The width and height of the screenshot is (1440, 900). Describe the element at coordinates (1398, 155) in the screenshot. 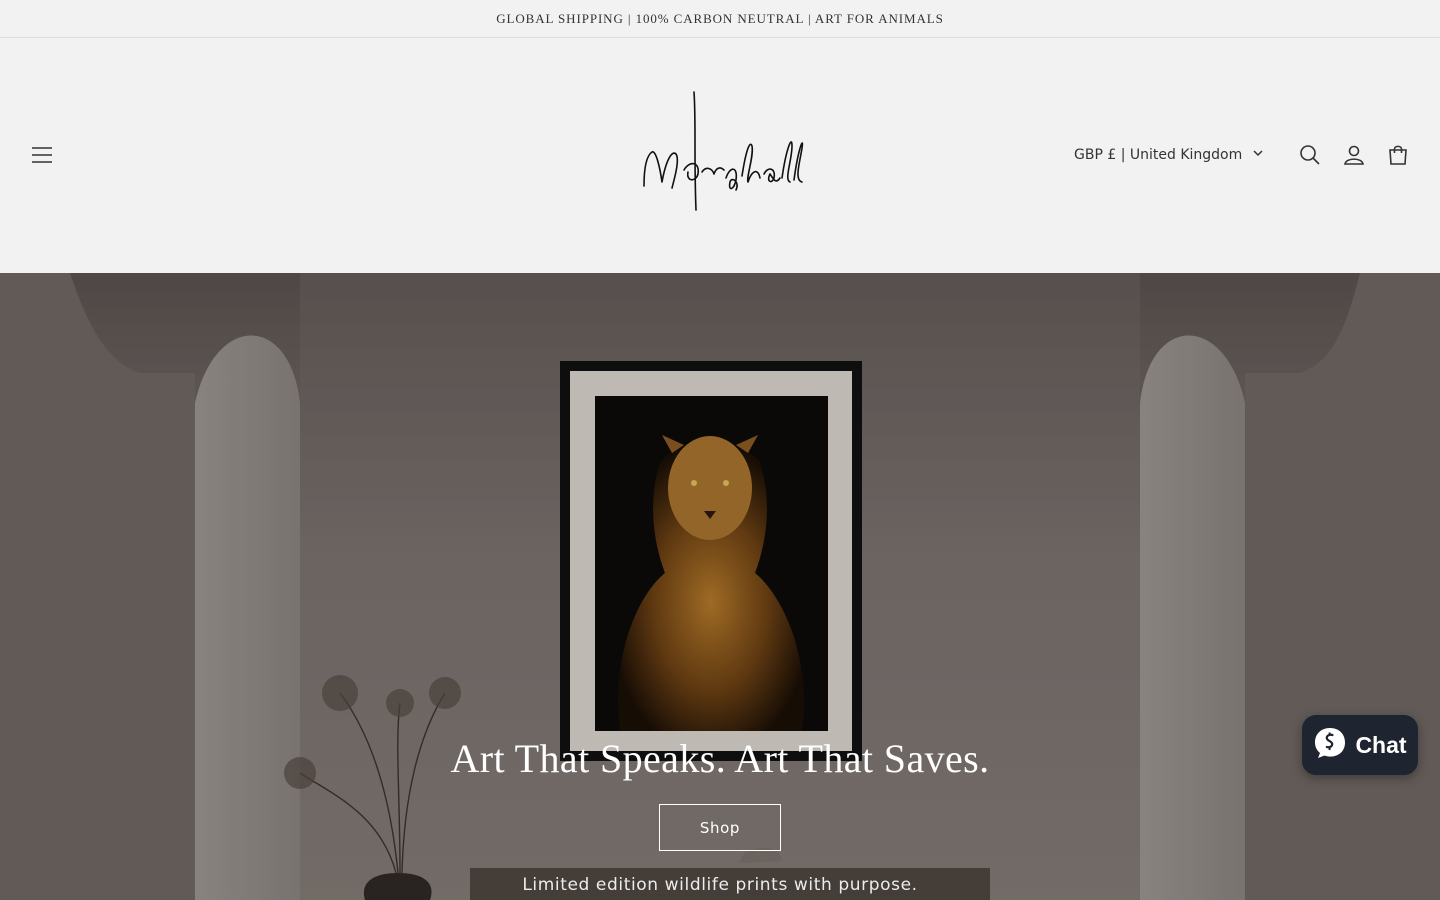

I see `cart-icon` at that location.